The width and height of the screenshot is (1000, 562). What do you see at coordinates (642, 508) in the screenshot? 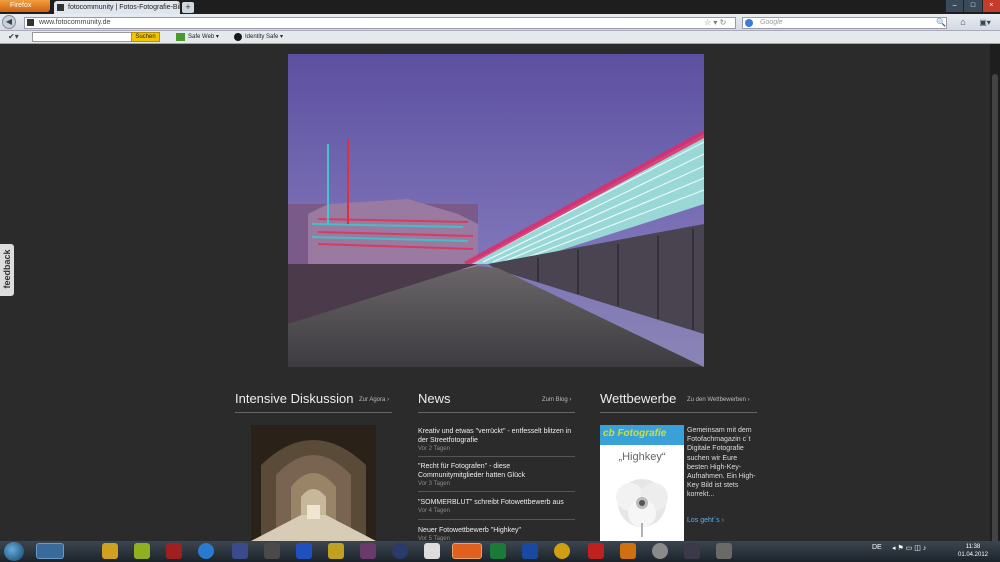
I see `poppy-flower-image` at bounding box center [642, 508].